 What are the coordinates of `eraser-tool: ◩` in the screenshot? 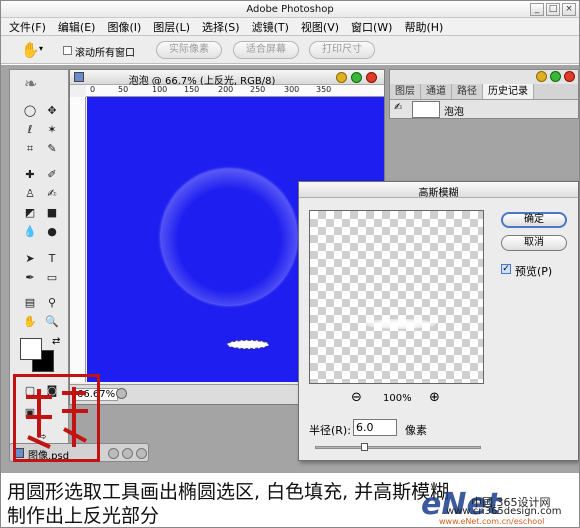 It's located at (30, 213).